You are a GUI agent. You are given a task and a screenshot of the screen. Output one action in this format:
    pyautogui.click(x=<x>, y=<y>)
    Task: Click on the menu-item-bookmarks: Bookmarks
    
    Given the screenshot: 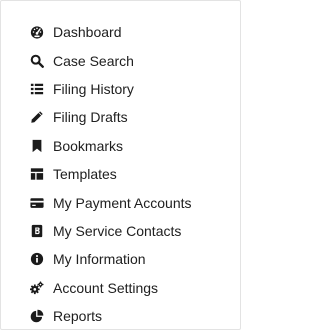 What is the action you would take?
    pyautogui.click(x=120, y=146)
    